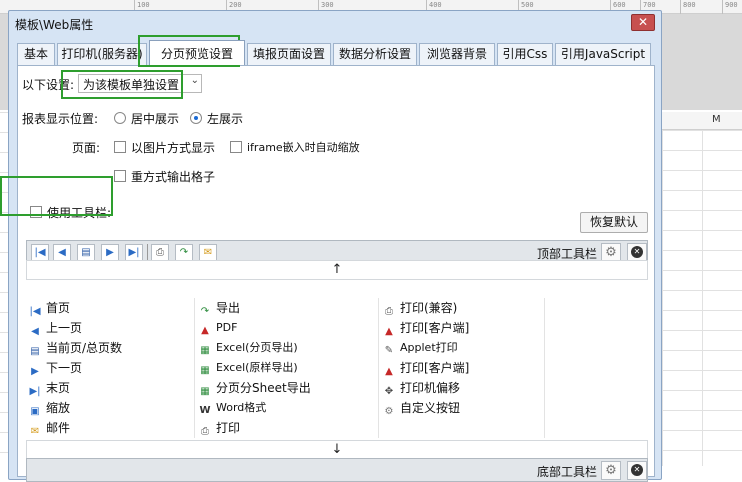 The width and height of the screenshot is (742, 482). What do you see at coordinates (637, 470) in the screenshot?
I see `remove-toolbar-icon` at bounding box center [637, 470].